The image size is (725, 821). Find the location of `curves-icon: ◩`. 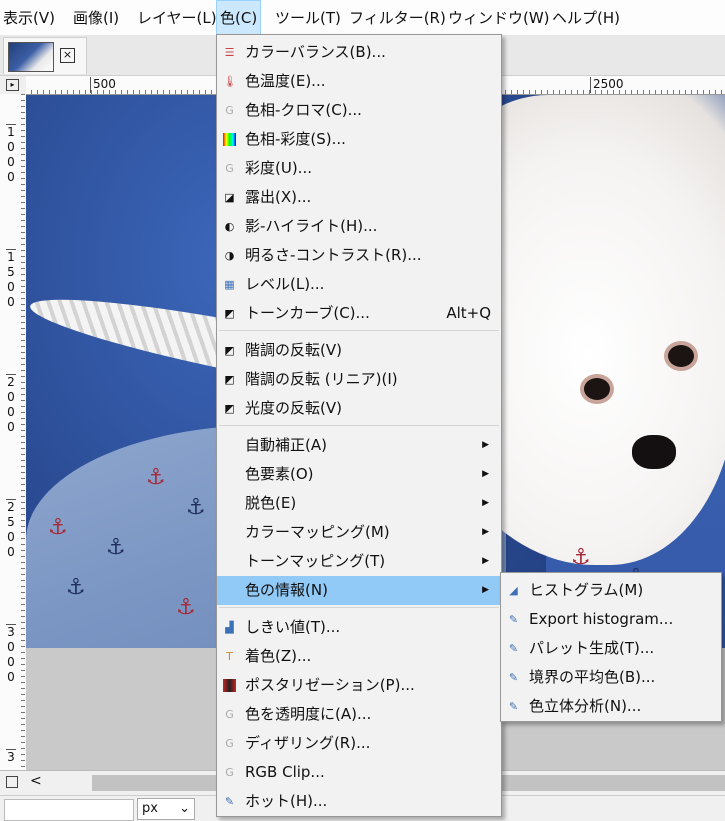

curves-icon: ◩ is located at coordinates (229, 313).